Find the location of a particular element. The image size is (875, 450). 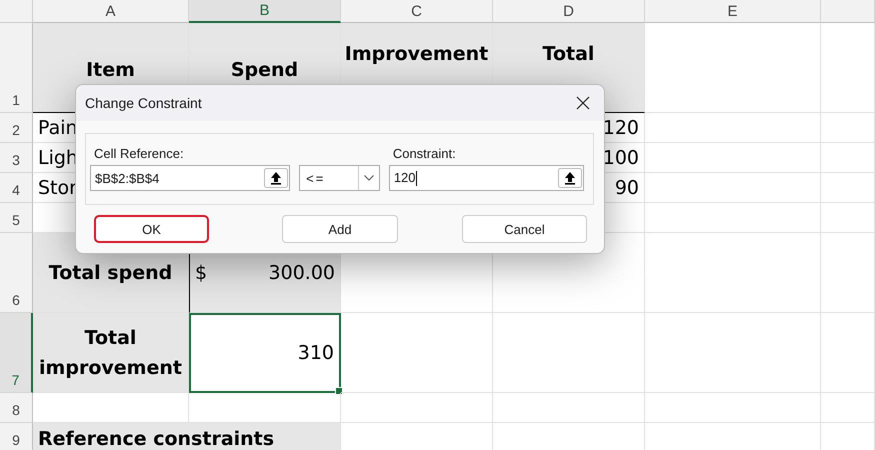

close-icon is located at coordinates (583, 103).